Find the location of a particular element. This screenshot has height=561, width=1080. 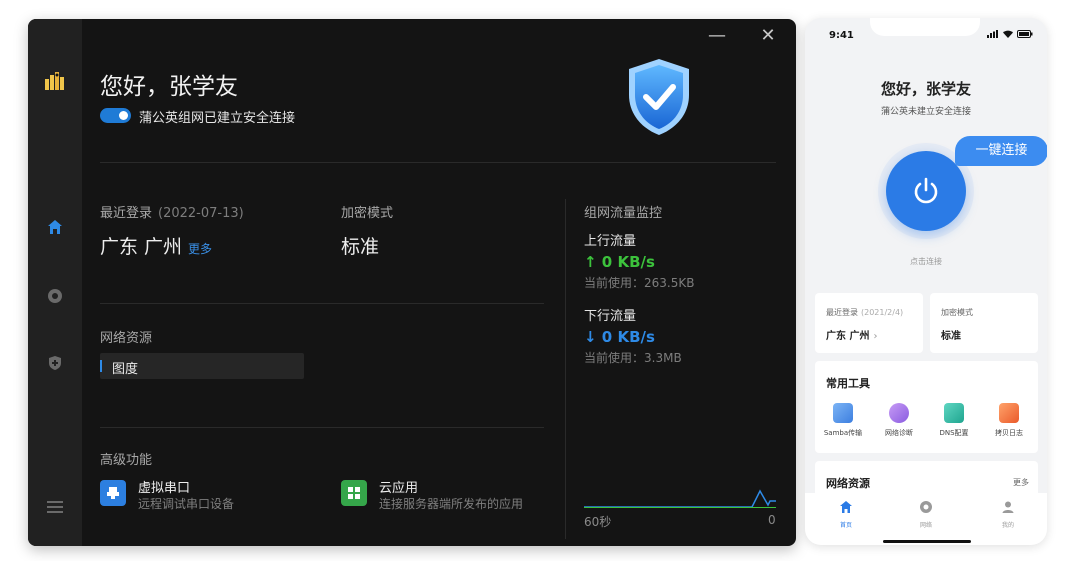

home-indicator is located at coordinates (927, 541).